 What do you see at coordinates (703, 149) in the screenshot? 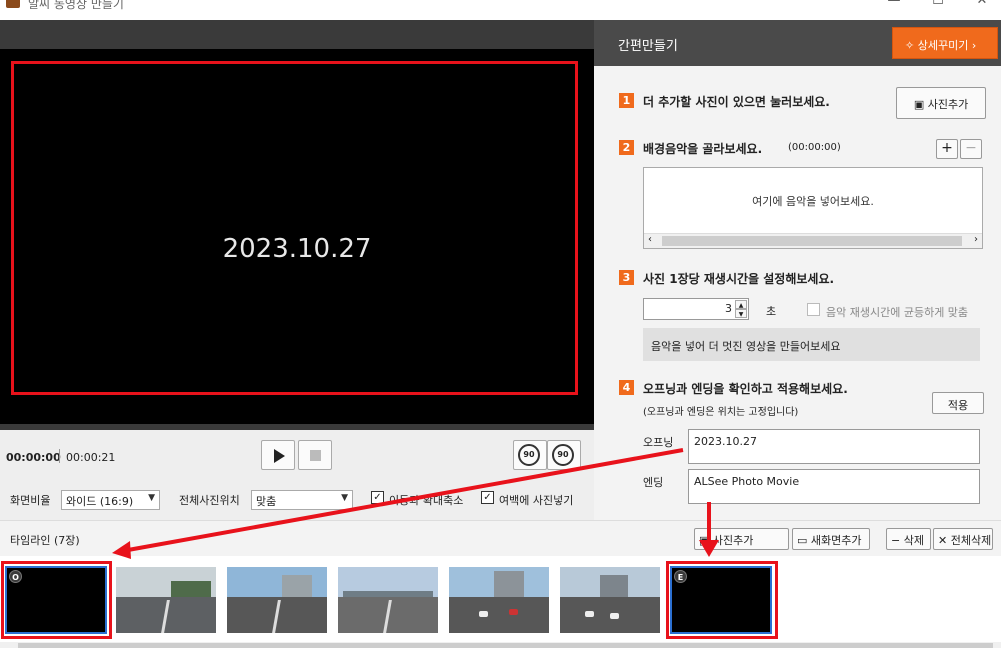
I see `step-2-text: 배경음악을 골라보세요.` at bounding box center [703, 149].